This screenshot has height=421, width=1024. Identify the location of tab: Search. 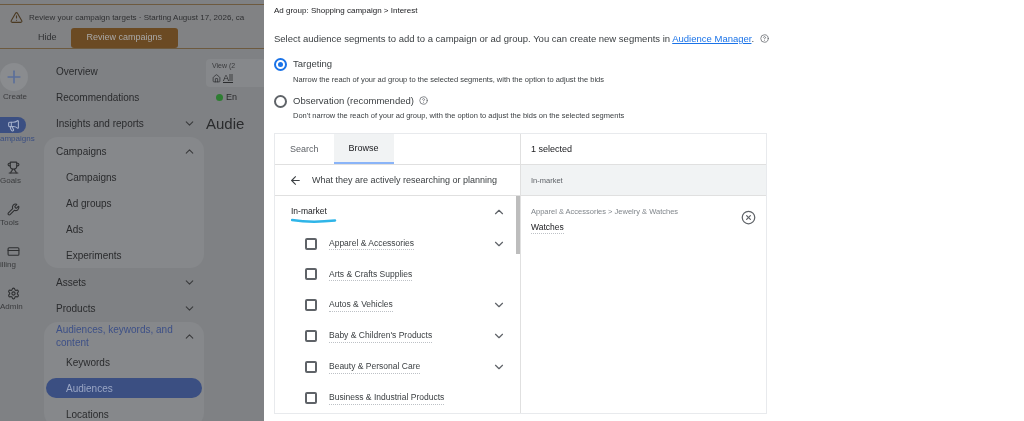
(304, 149).